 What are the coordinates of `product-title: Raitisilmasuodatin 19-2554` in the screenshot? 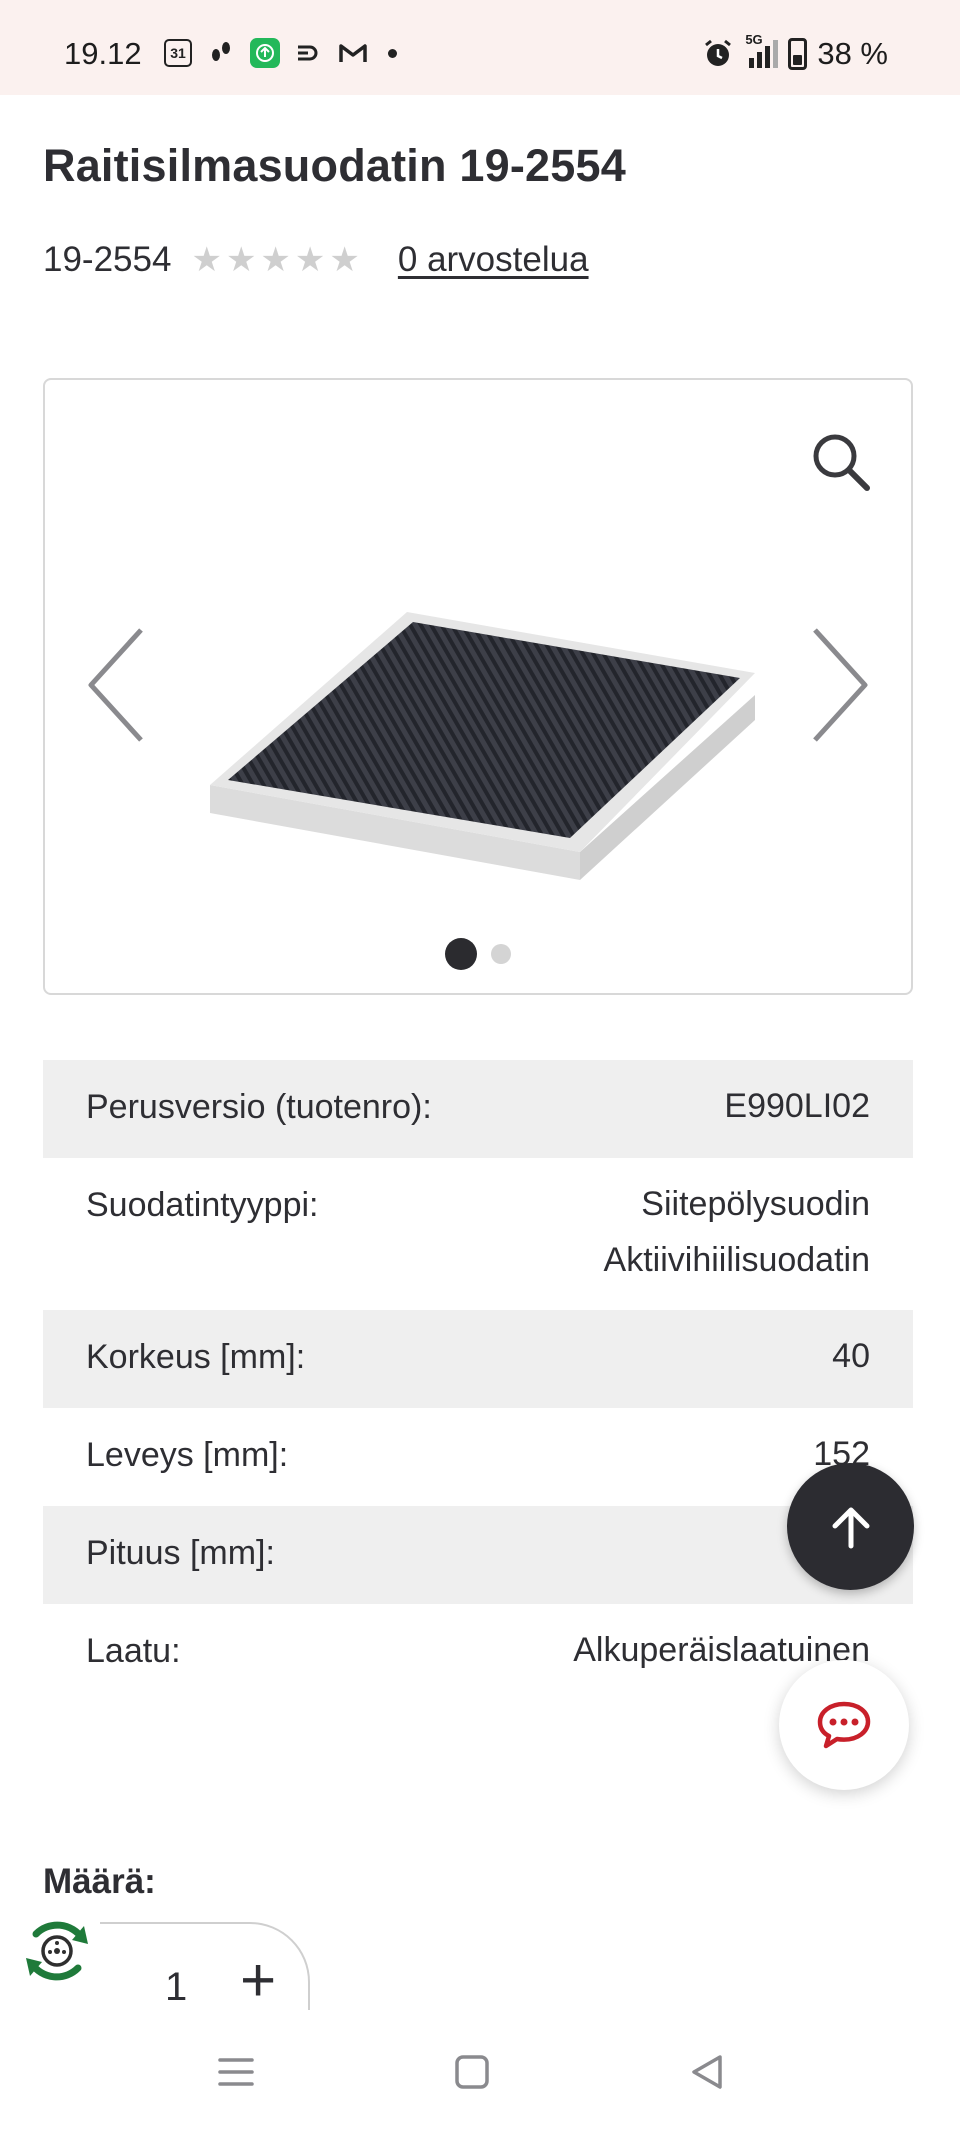 It's located at (334, 165).